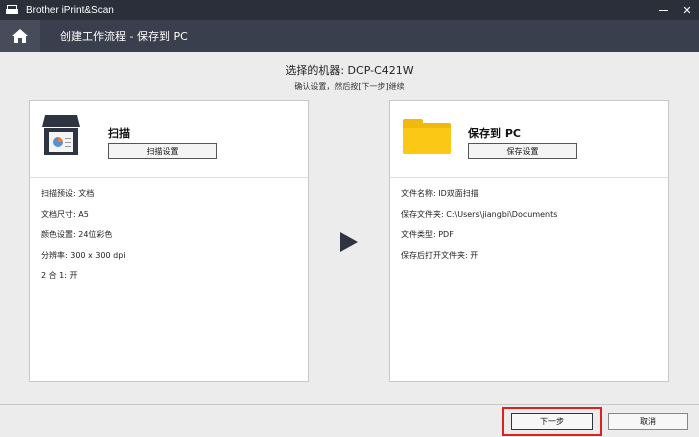 Image resolution: width=699 pixels, height=437 pixels. What do you see at coordinates (349, 86) in the screenshot?
I see `instruction-hint: 确认设置，然后按[下一步]继续` at bounding box center [349, 86].